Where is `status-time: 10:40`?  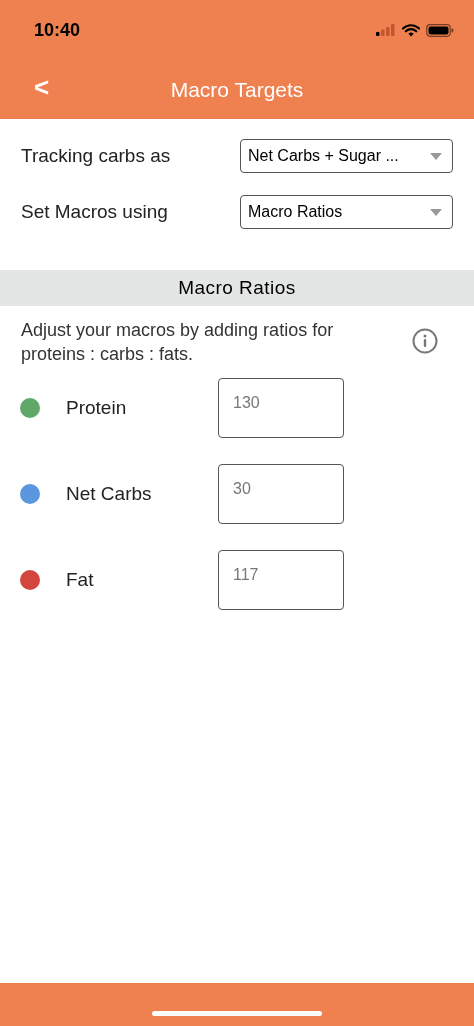 status-time: 10:40 is located at coordinates (57, 30).